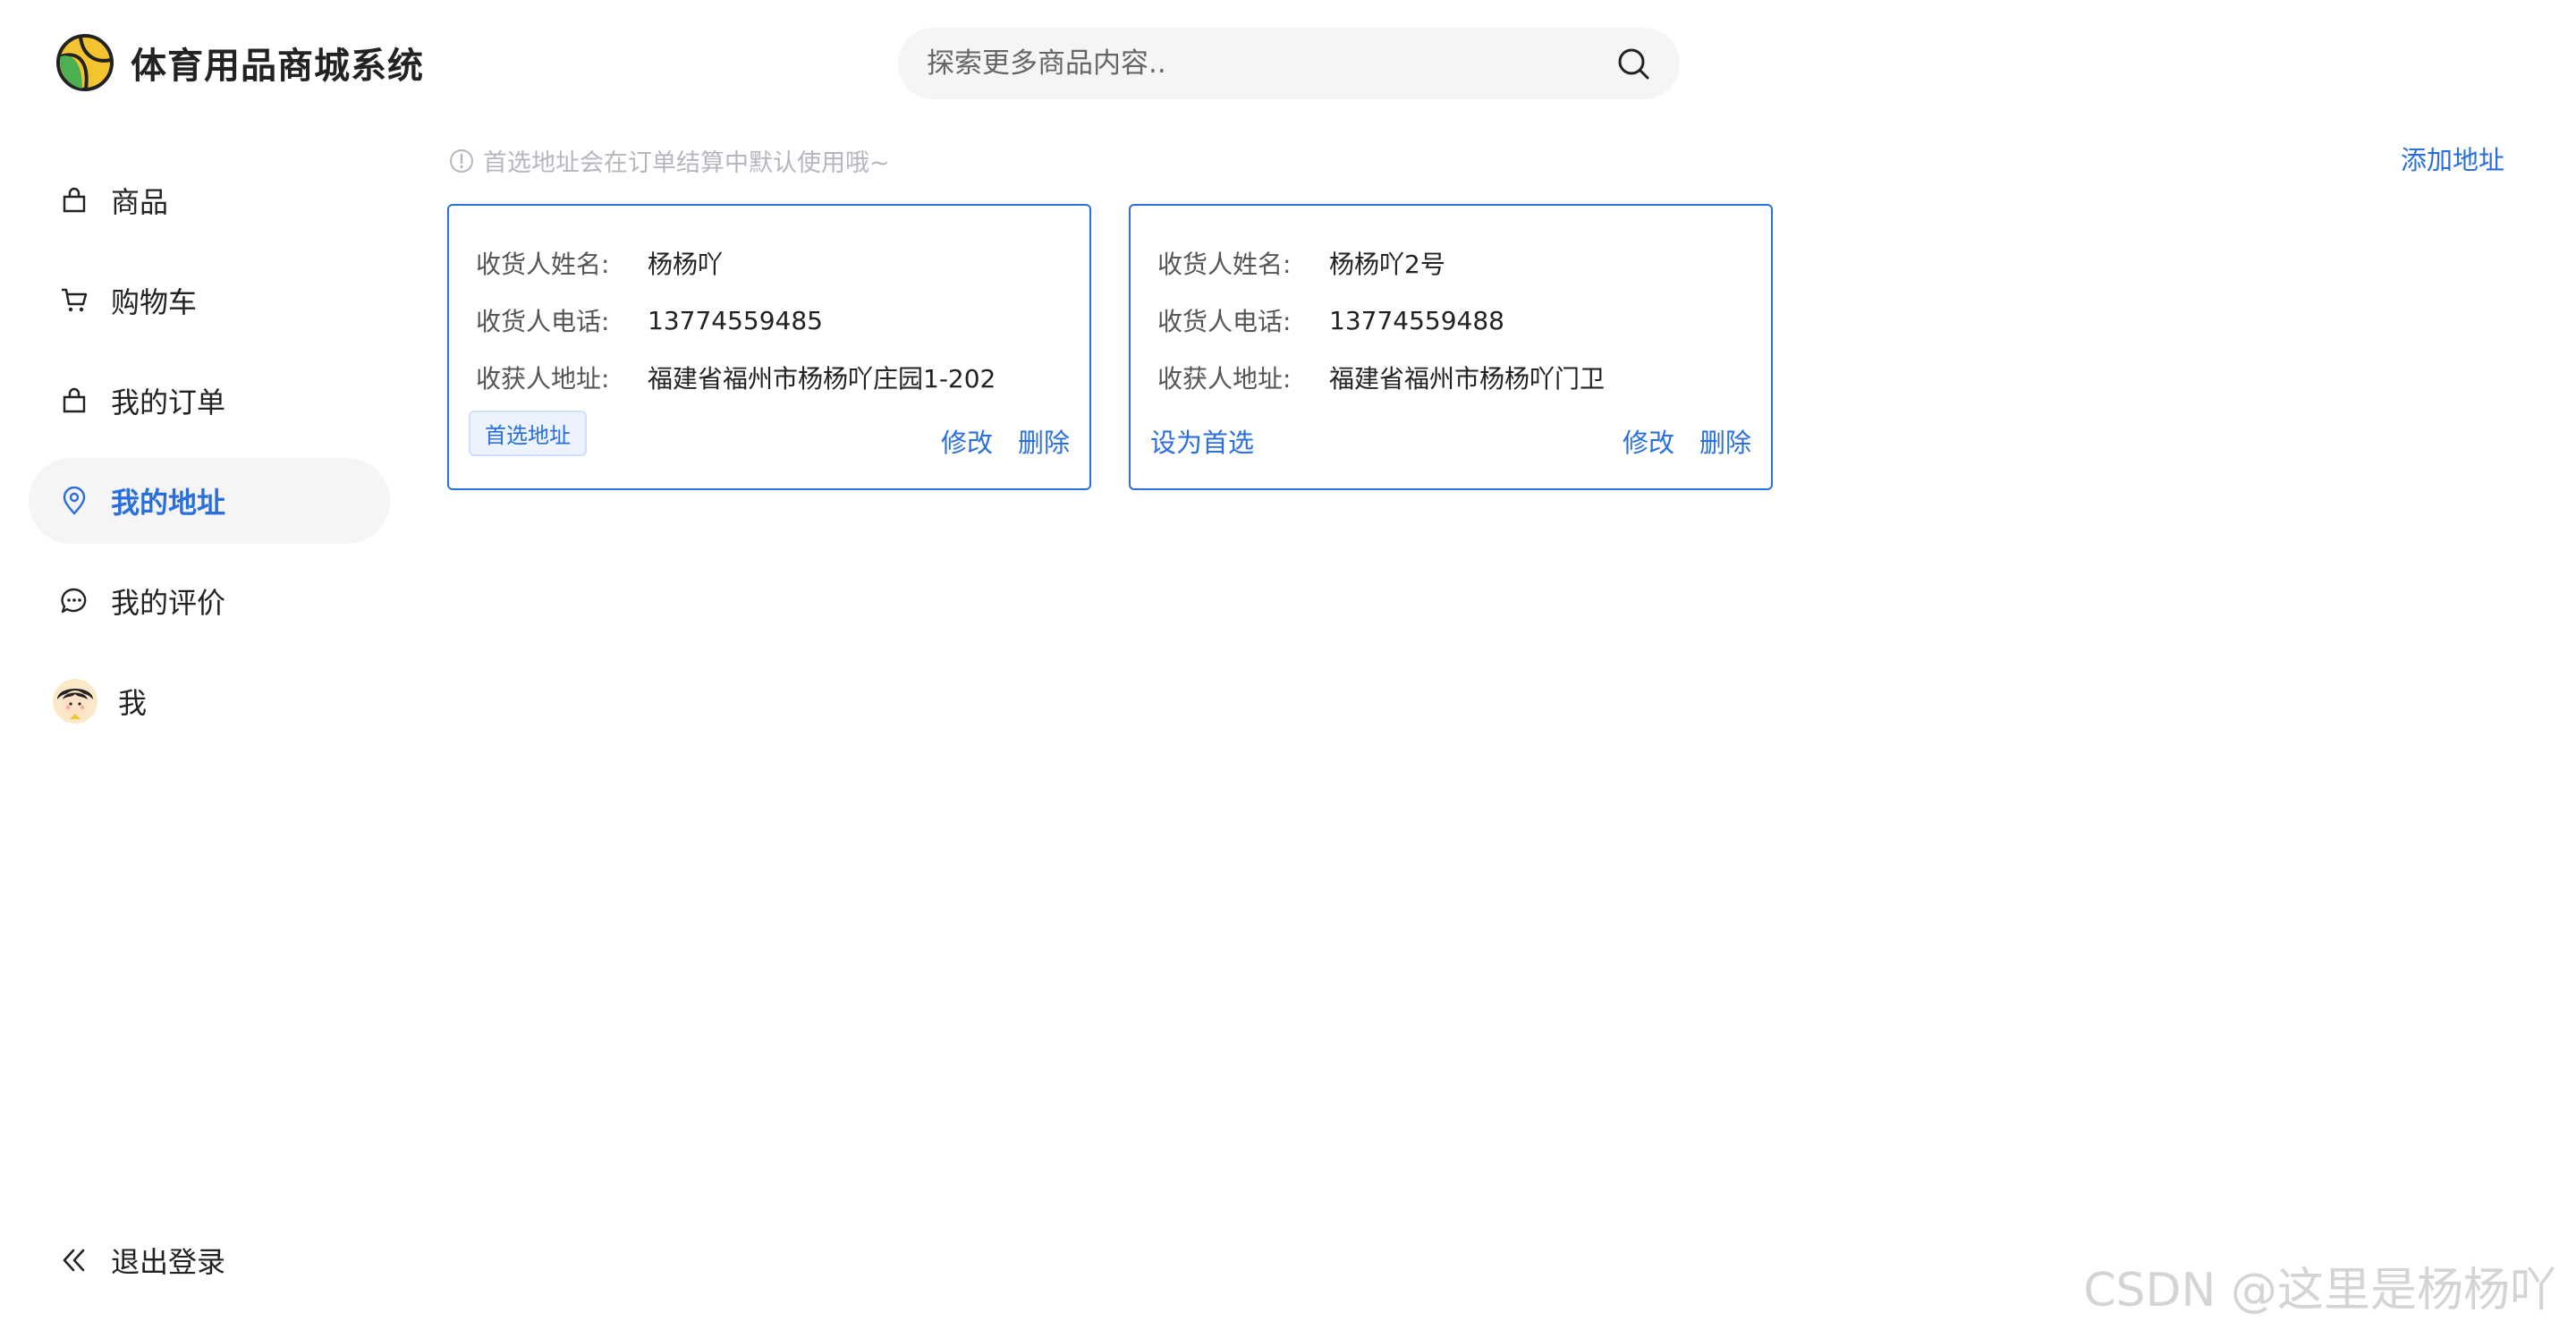 This screenshot has height=1330, width=2576. I want to click on name-row: 收货人姓名: 杨杨吖2号, so click(1453, 263).